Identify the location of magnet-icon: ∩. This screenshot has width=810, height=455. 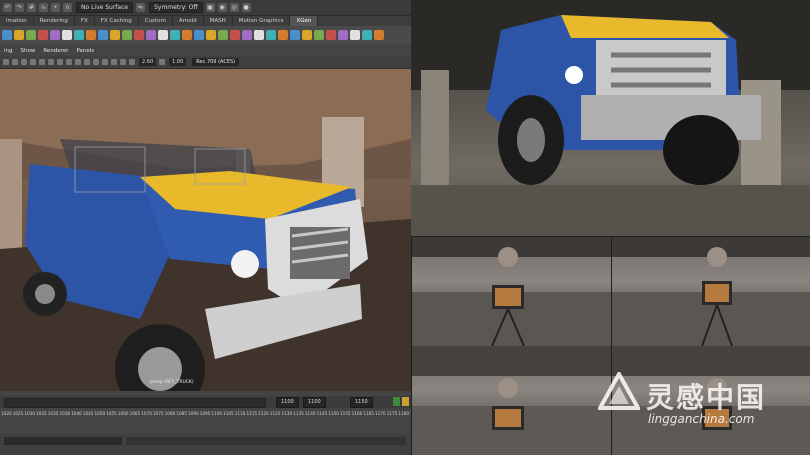
(67, 7).